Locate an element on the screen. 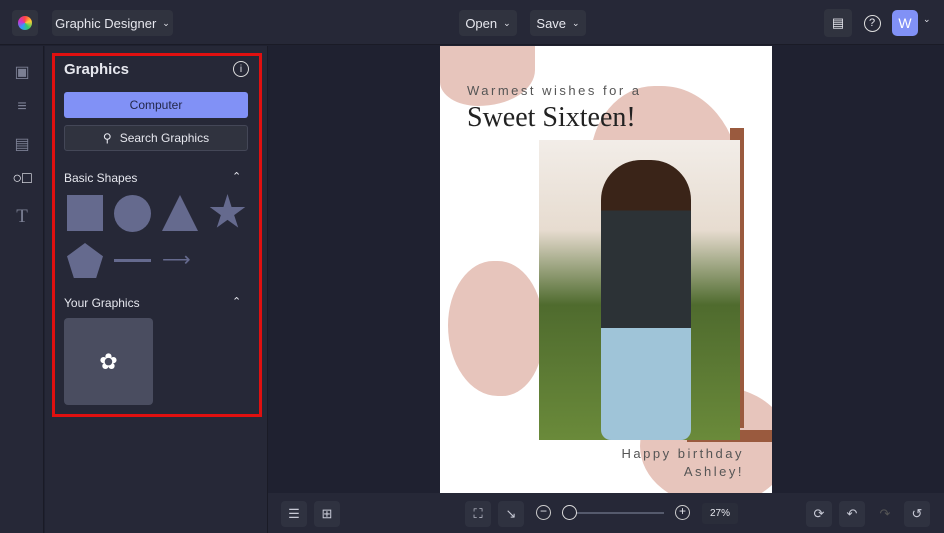 The width and height of the screenshot is (944, 533). app-switcher-dropdown: Graphic Designer ⌄ is located at coordinates (112, 23).